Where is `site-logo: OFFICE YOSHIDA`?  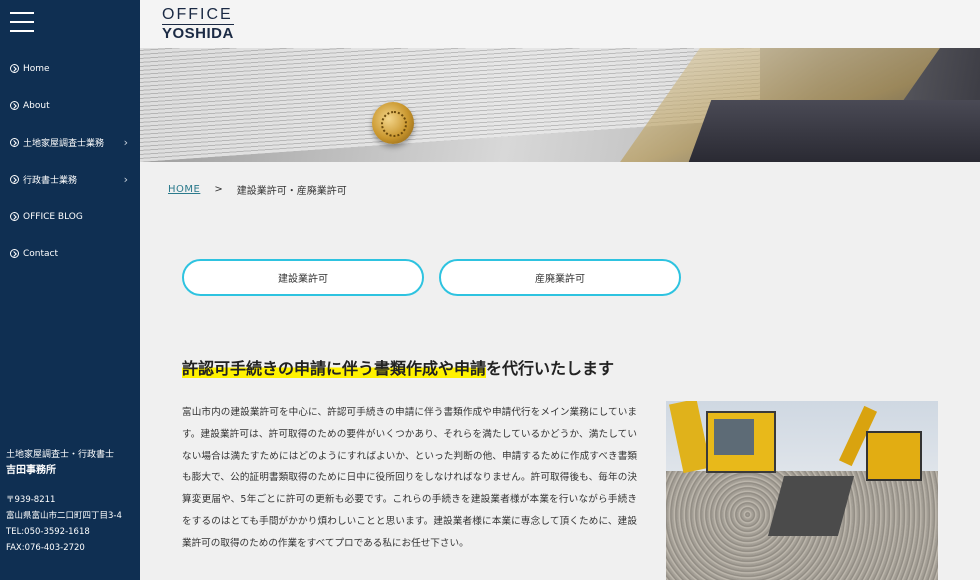 site-logo: OFFICE YOSHIDA is located at coordinates (198, 24).